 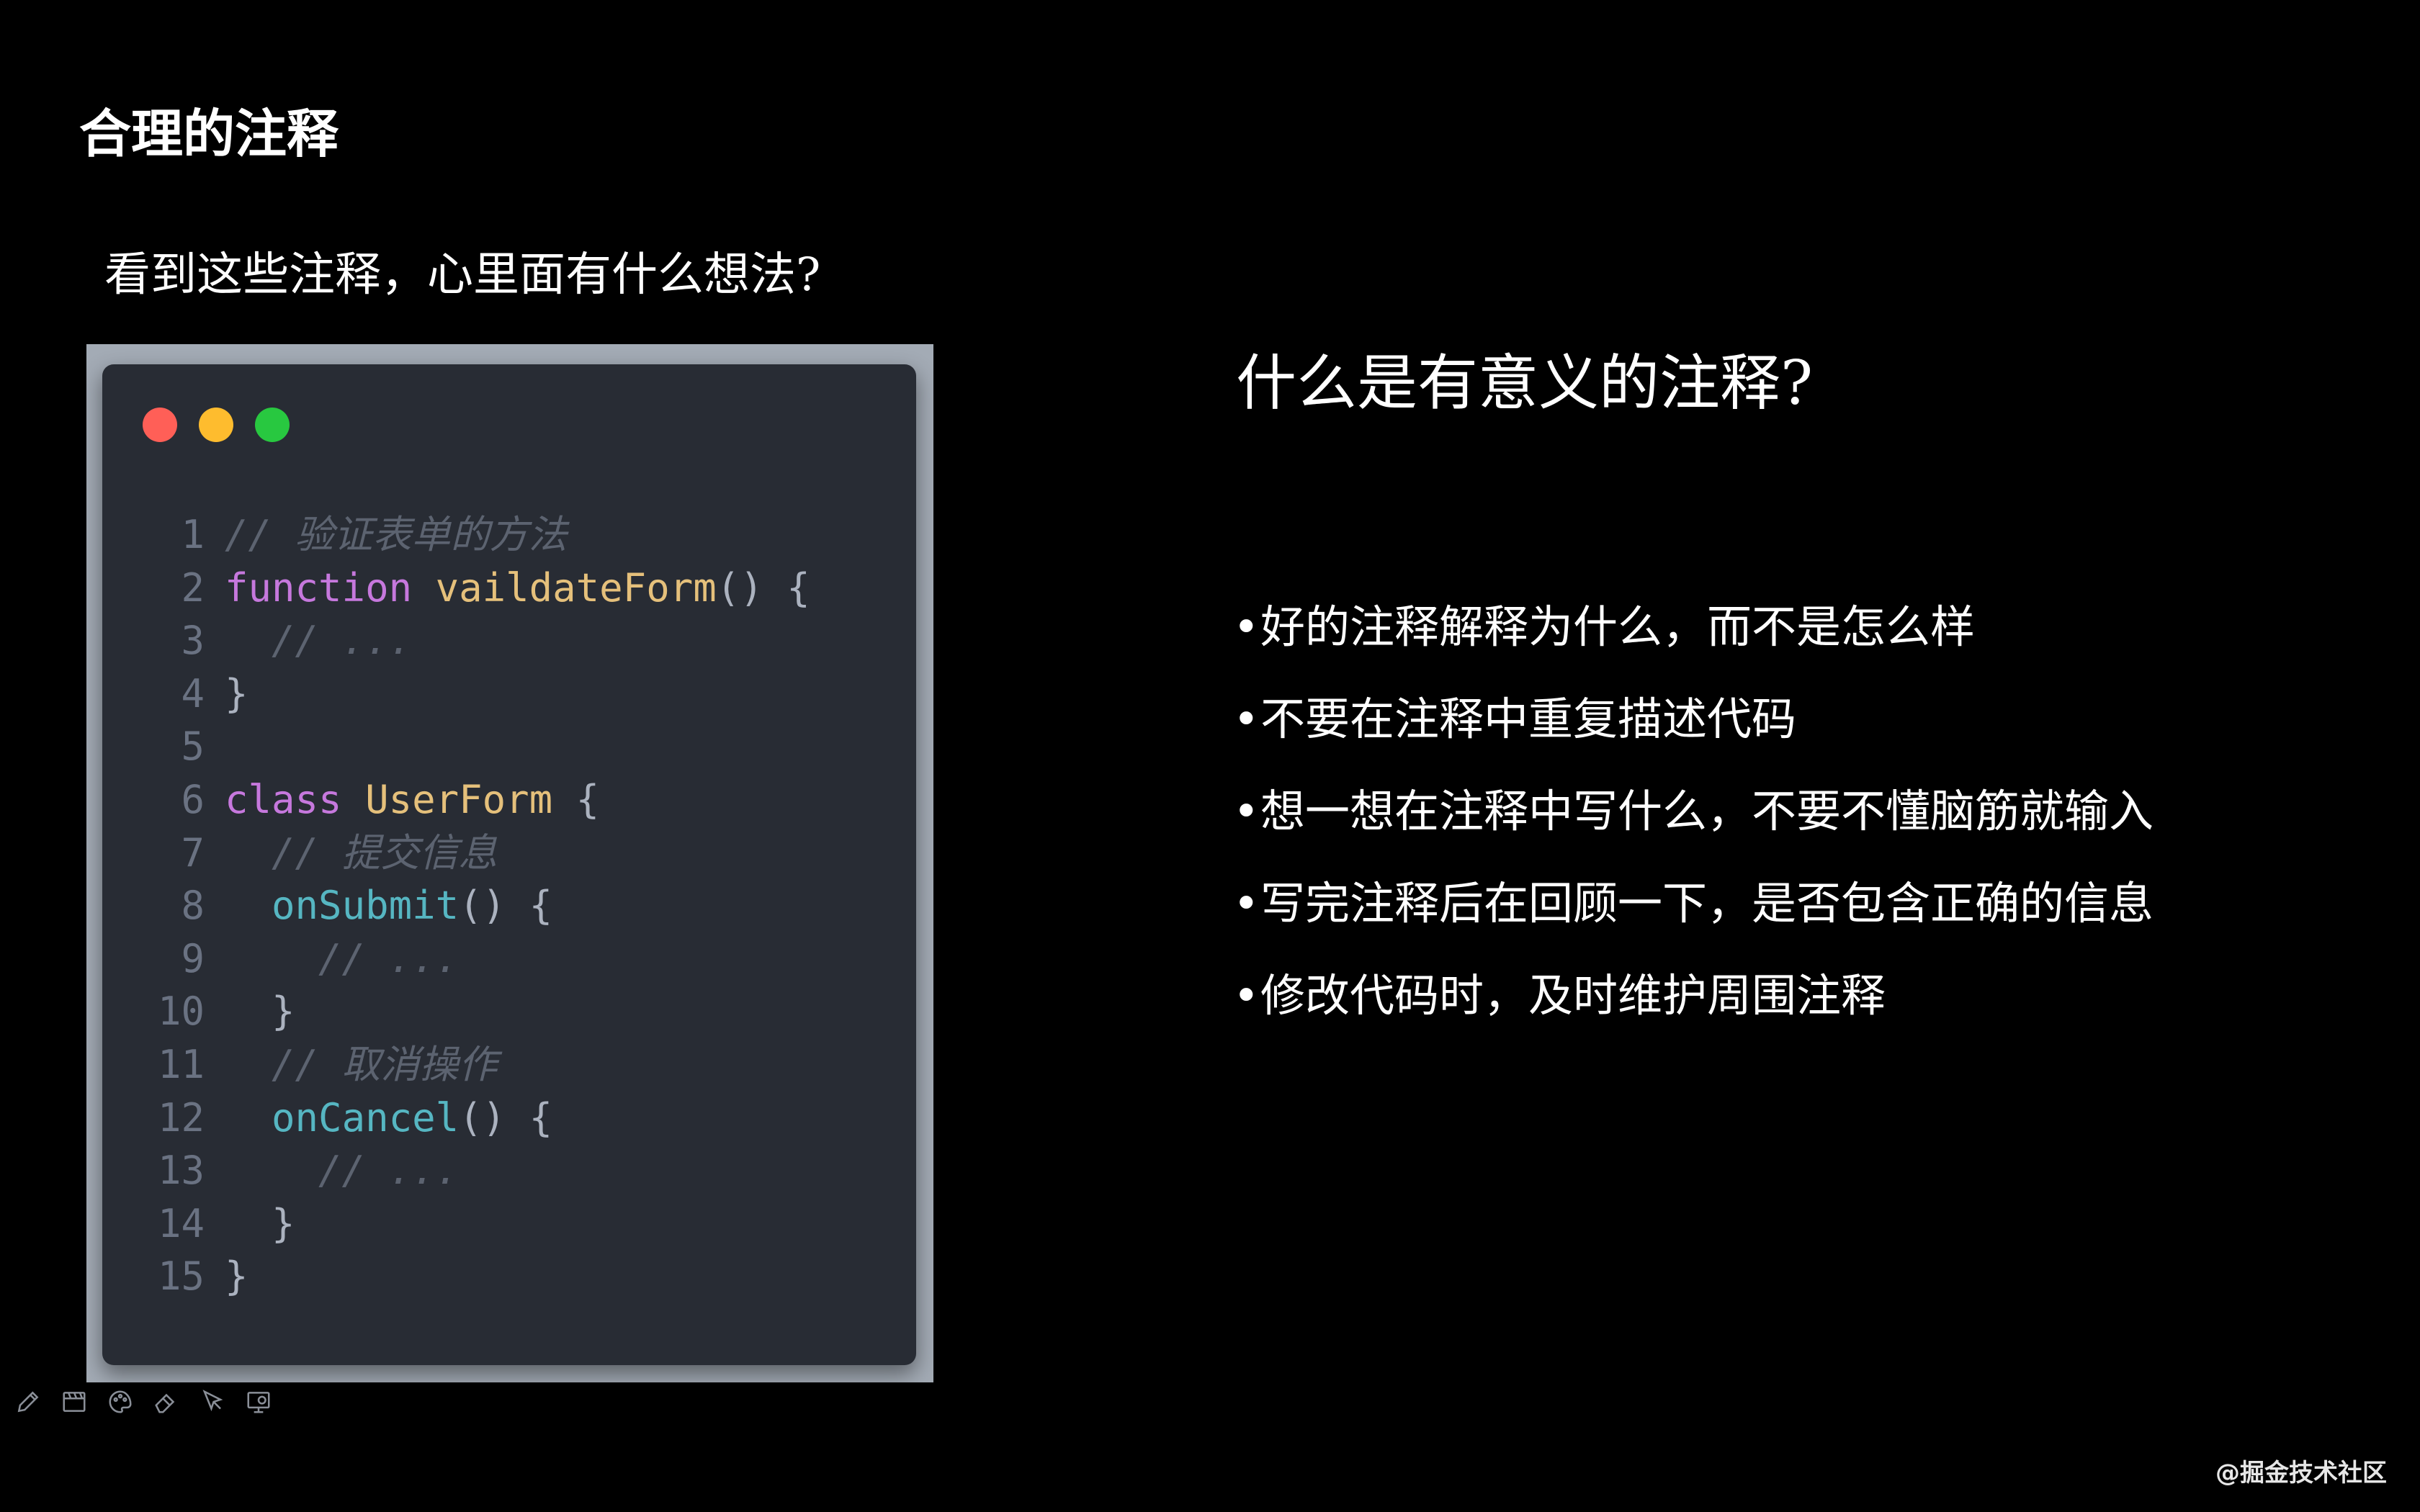 What do you see at coordinates (1707, 903) in the screenshot?
I see `bullet-text: 写完注释后在回顾一下，是否包含正确的信息` at bounding box center [1707, 903].